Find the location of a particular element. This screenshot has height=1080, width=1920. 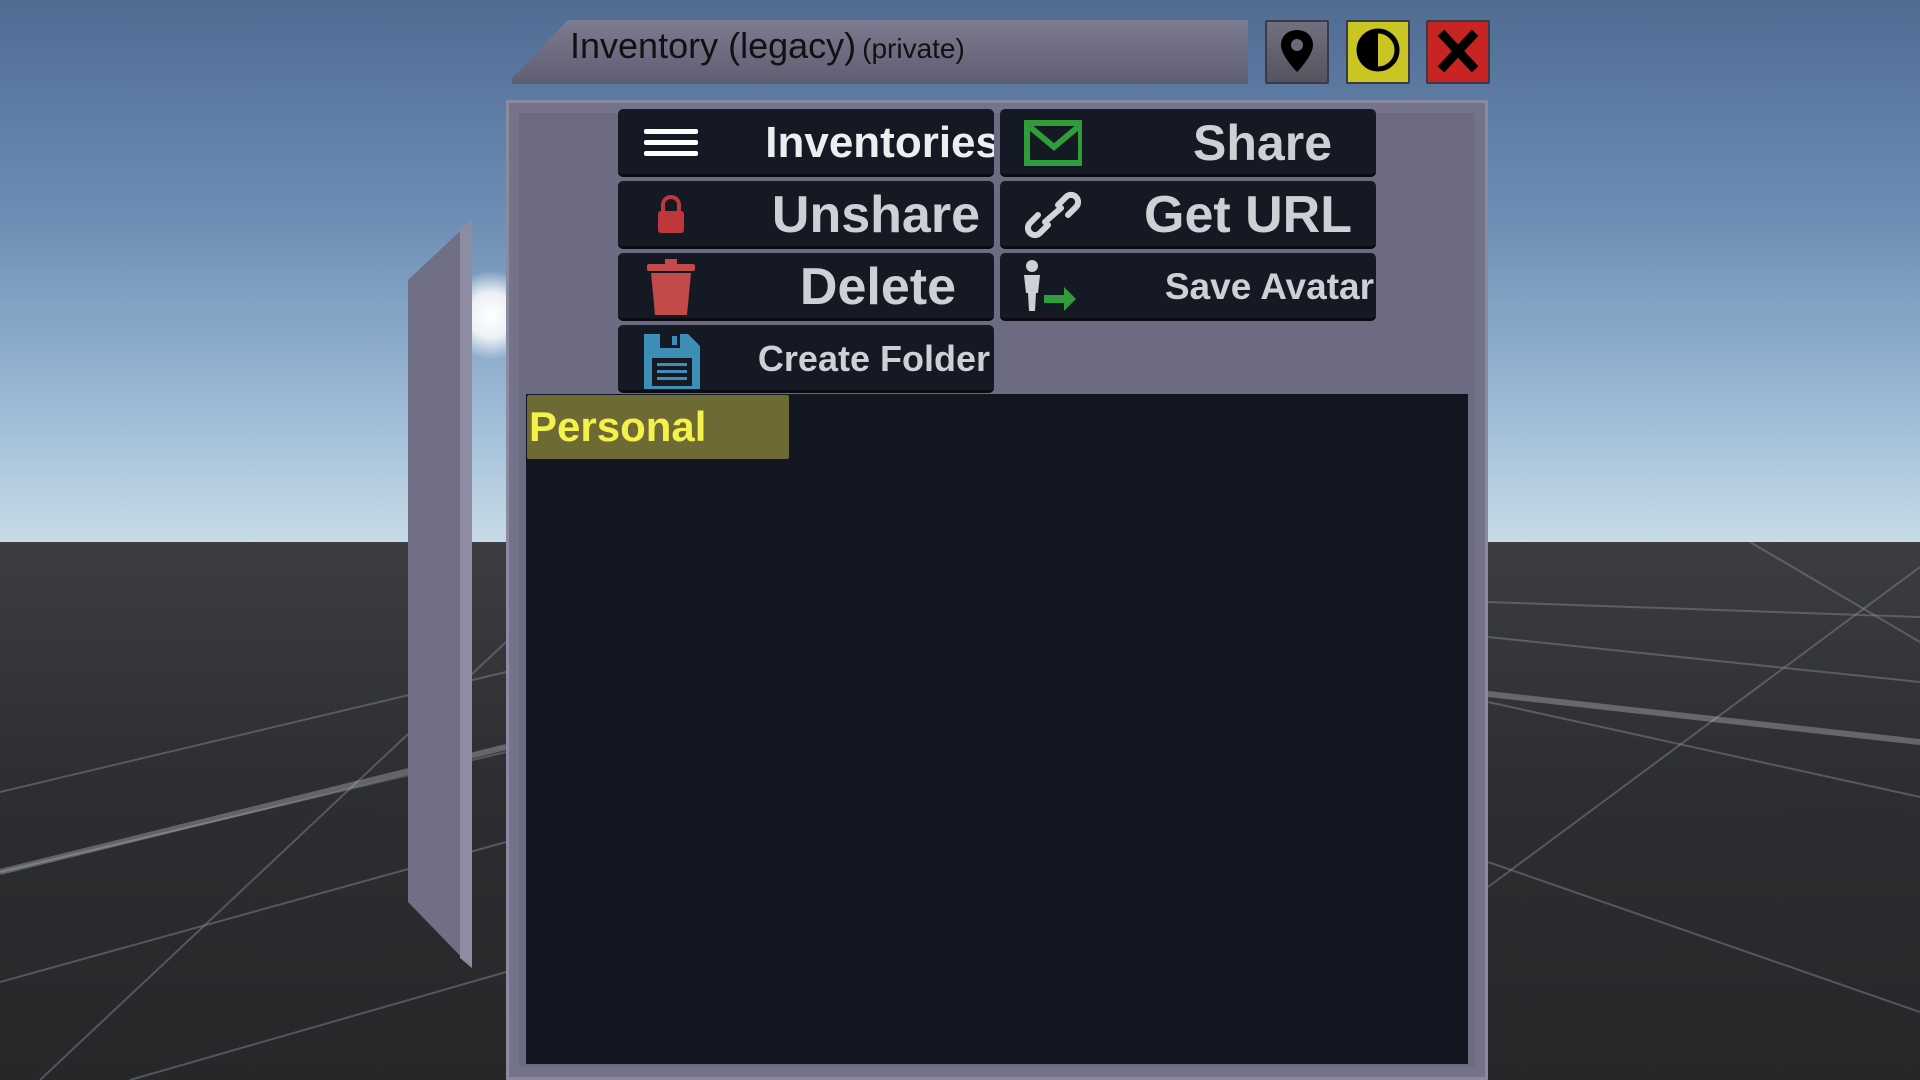

folder-item-label: Personal is located at coordinates (618, 426).